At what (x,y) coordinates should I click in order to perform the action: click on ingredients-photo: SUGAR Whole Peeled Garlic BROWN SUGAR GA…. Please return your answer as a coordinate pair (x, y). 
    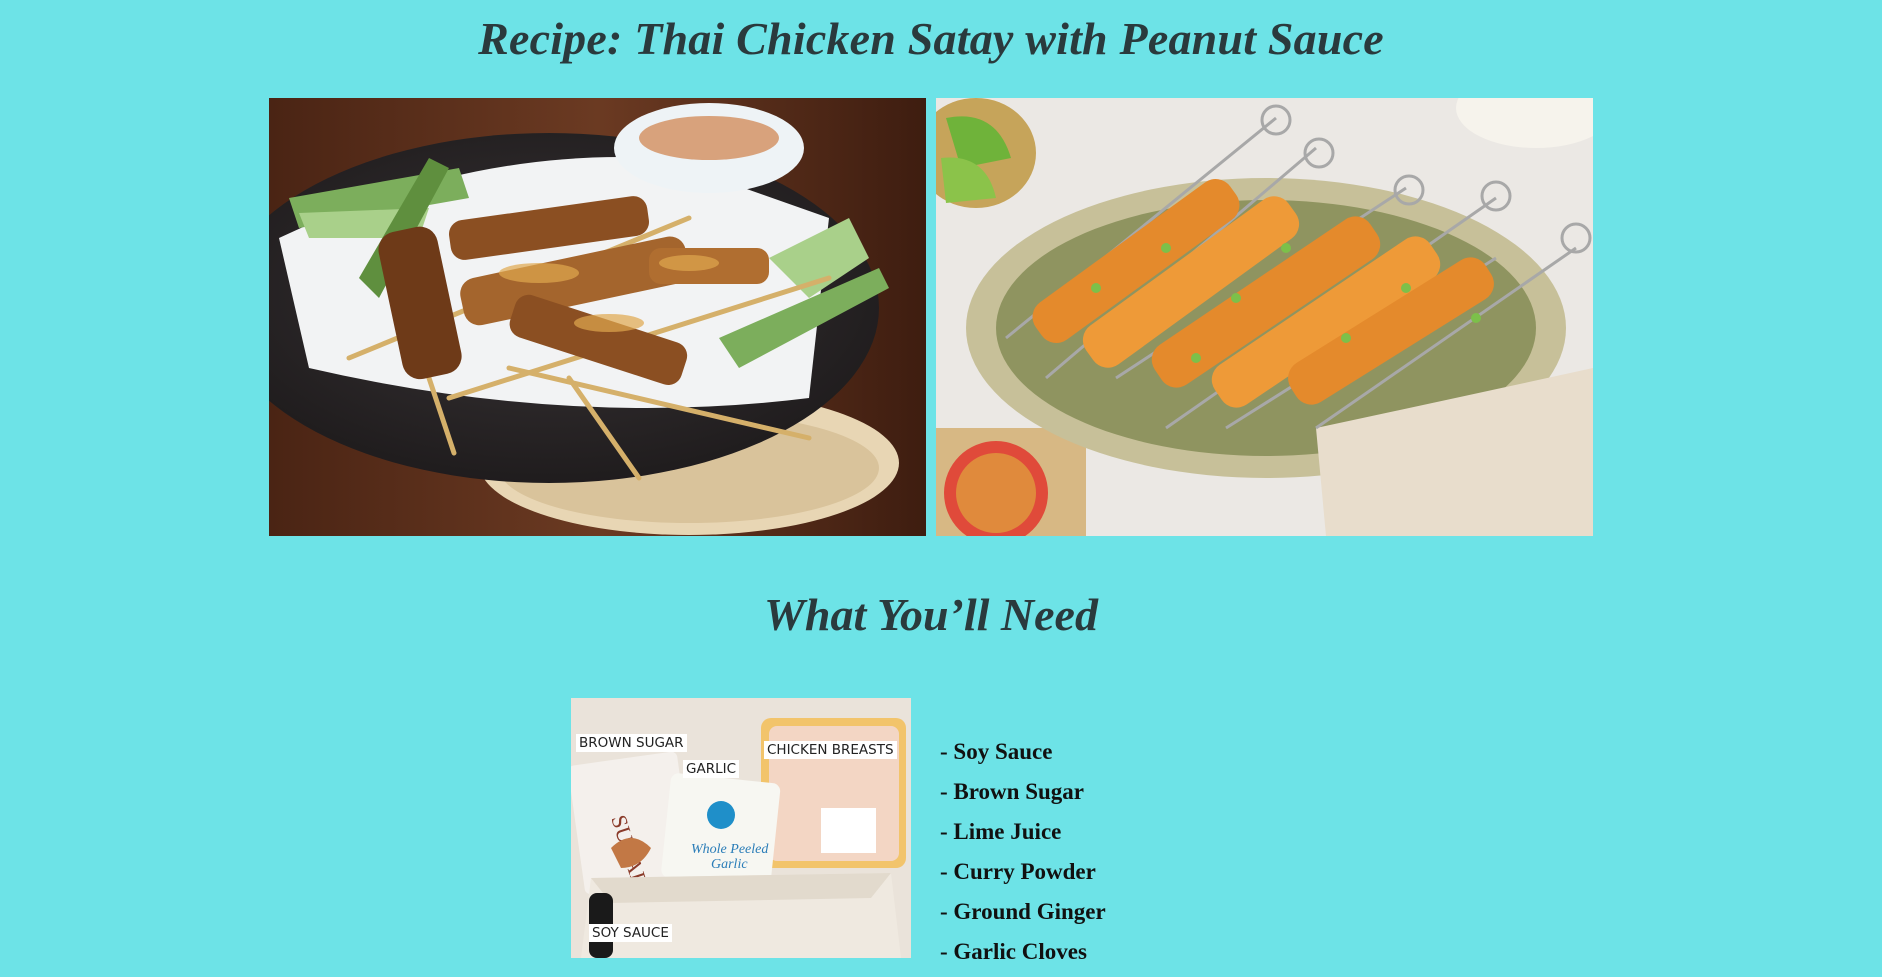
    Looking at the image, I should click on (741, 828).